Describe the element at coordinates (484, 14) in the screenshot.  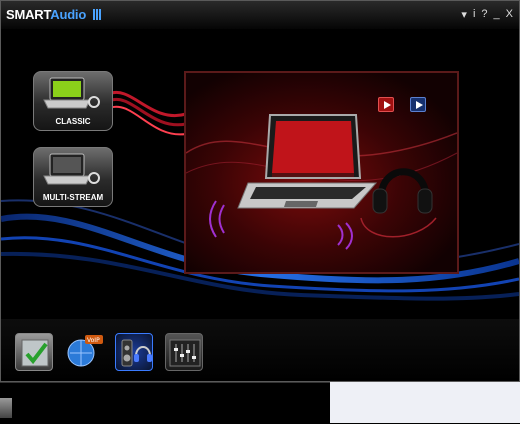
I see `help-button: ?` at that location.